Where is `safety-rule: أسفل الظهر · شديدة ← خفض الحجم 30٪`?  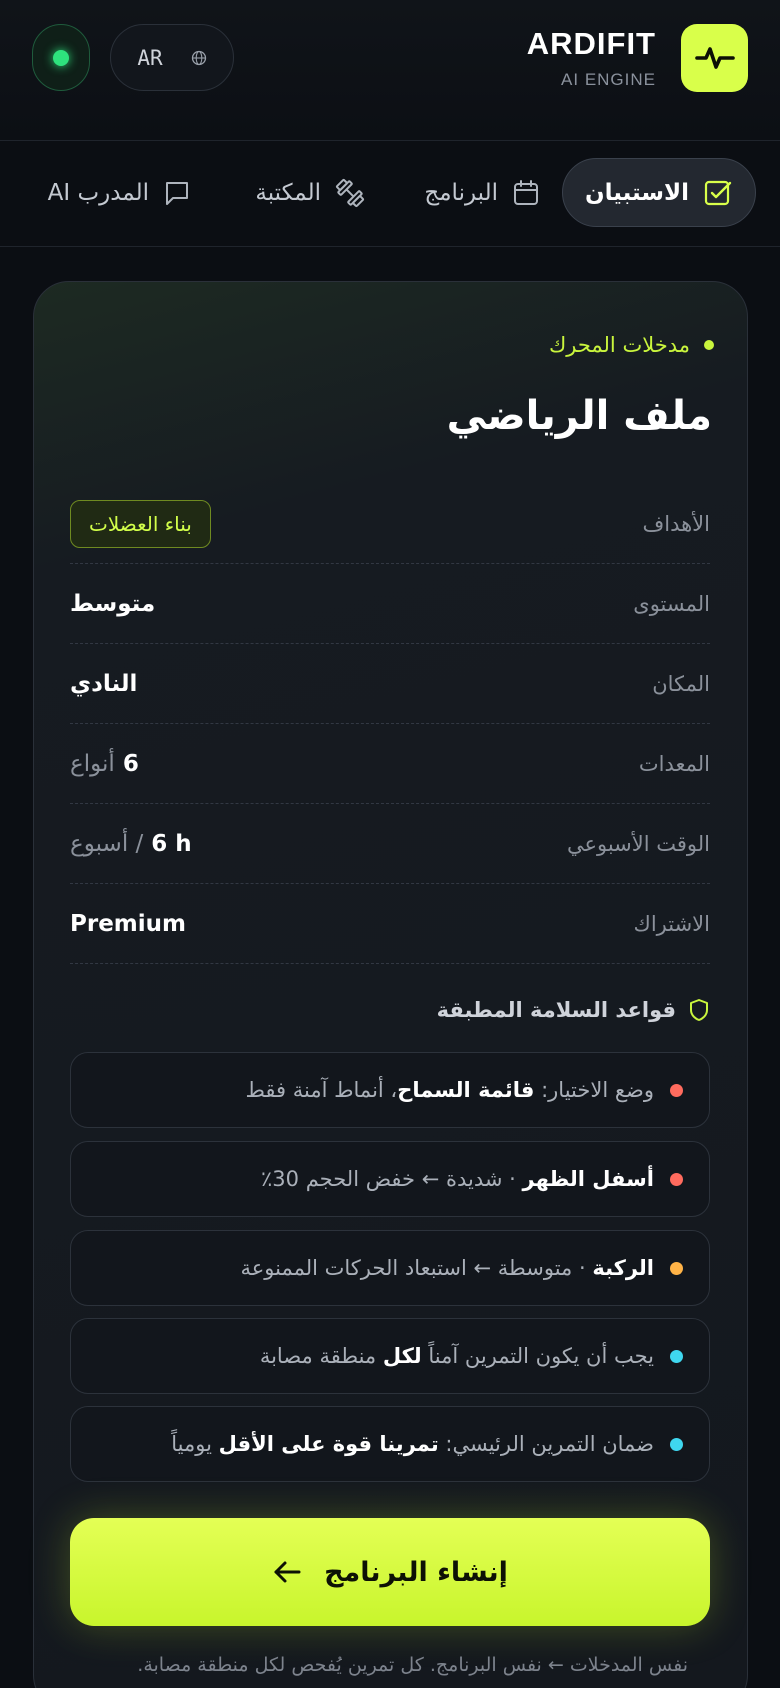
safety-rule: أسفل الظهر · شديدة ← خفض الحجم 30٪ is located at coordinates (390, 1179).